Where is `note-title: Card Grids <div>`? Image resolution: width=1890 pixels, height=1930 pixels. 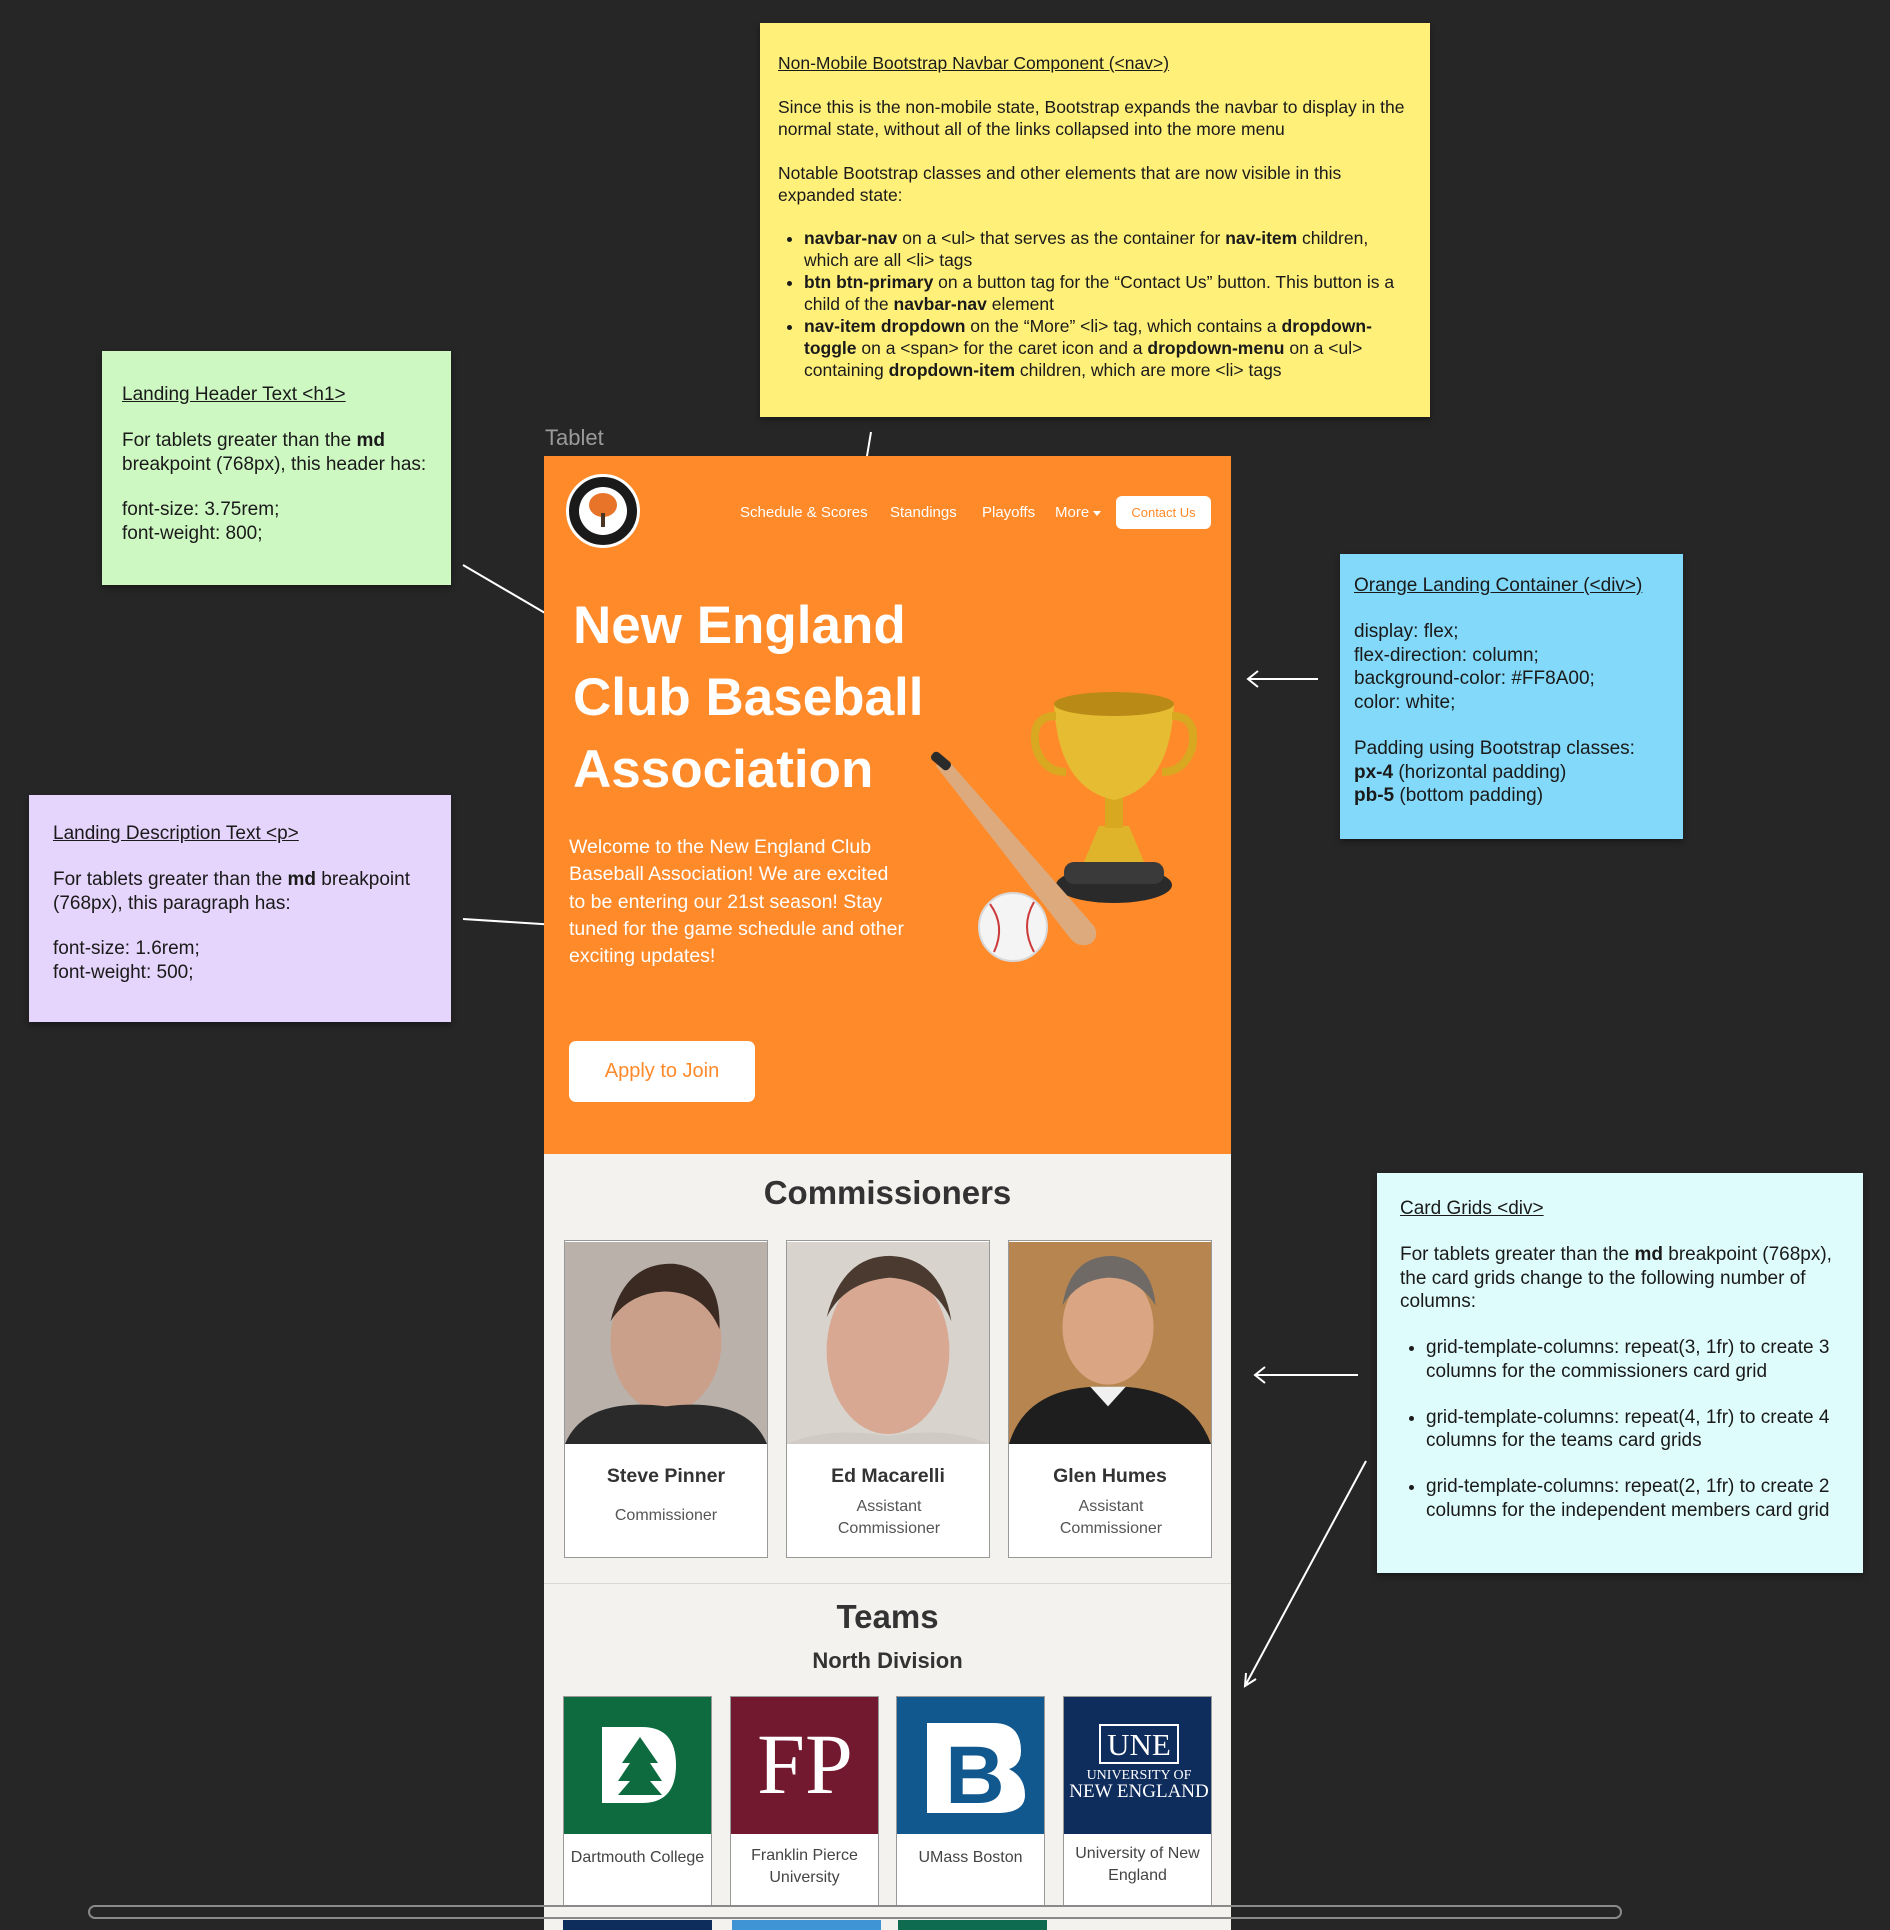
note-title: Card Grids <div> is located at coordinates (1472, 1208).